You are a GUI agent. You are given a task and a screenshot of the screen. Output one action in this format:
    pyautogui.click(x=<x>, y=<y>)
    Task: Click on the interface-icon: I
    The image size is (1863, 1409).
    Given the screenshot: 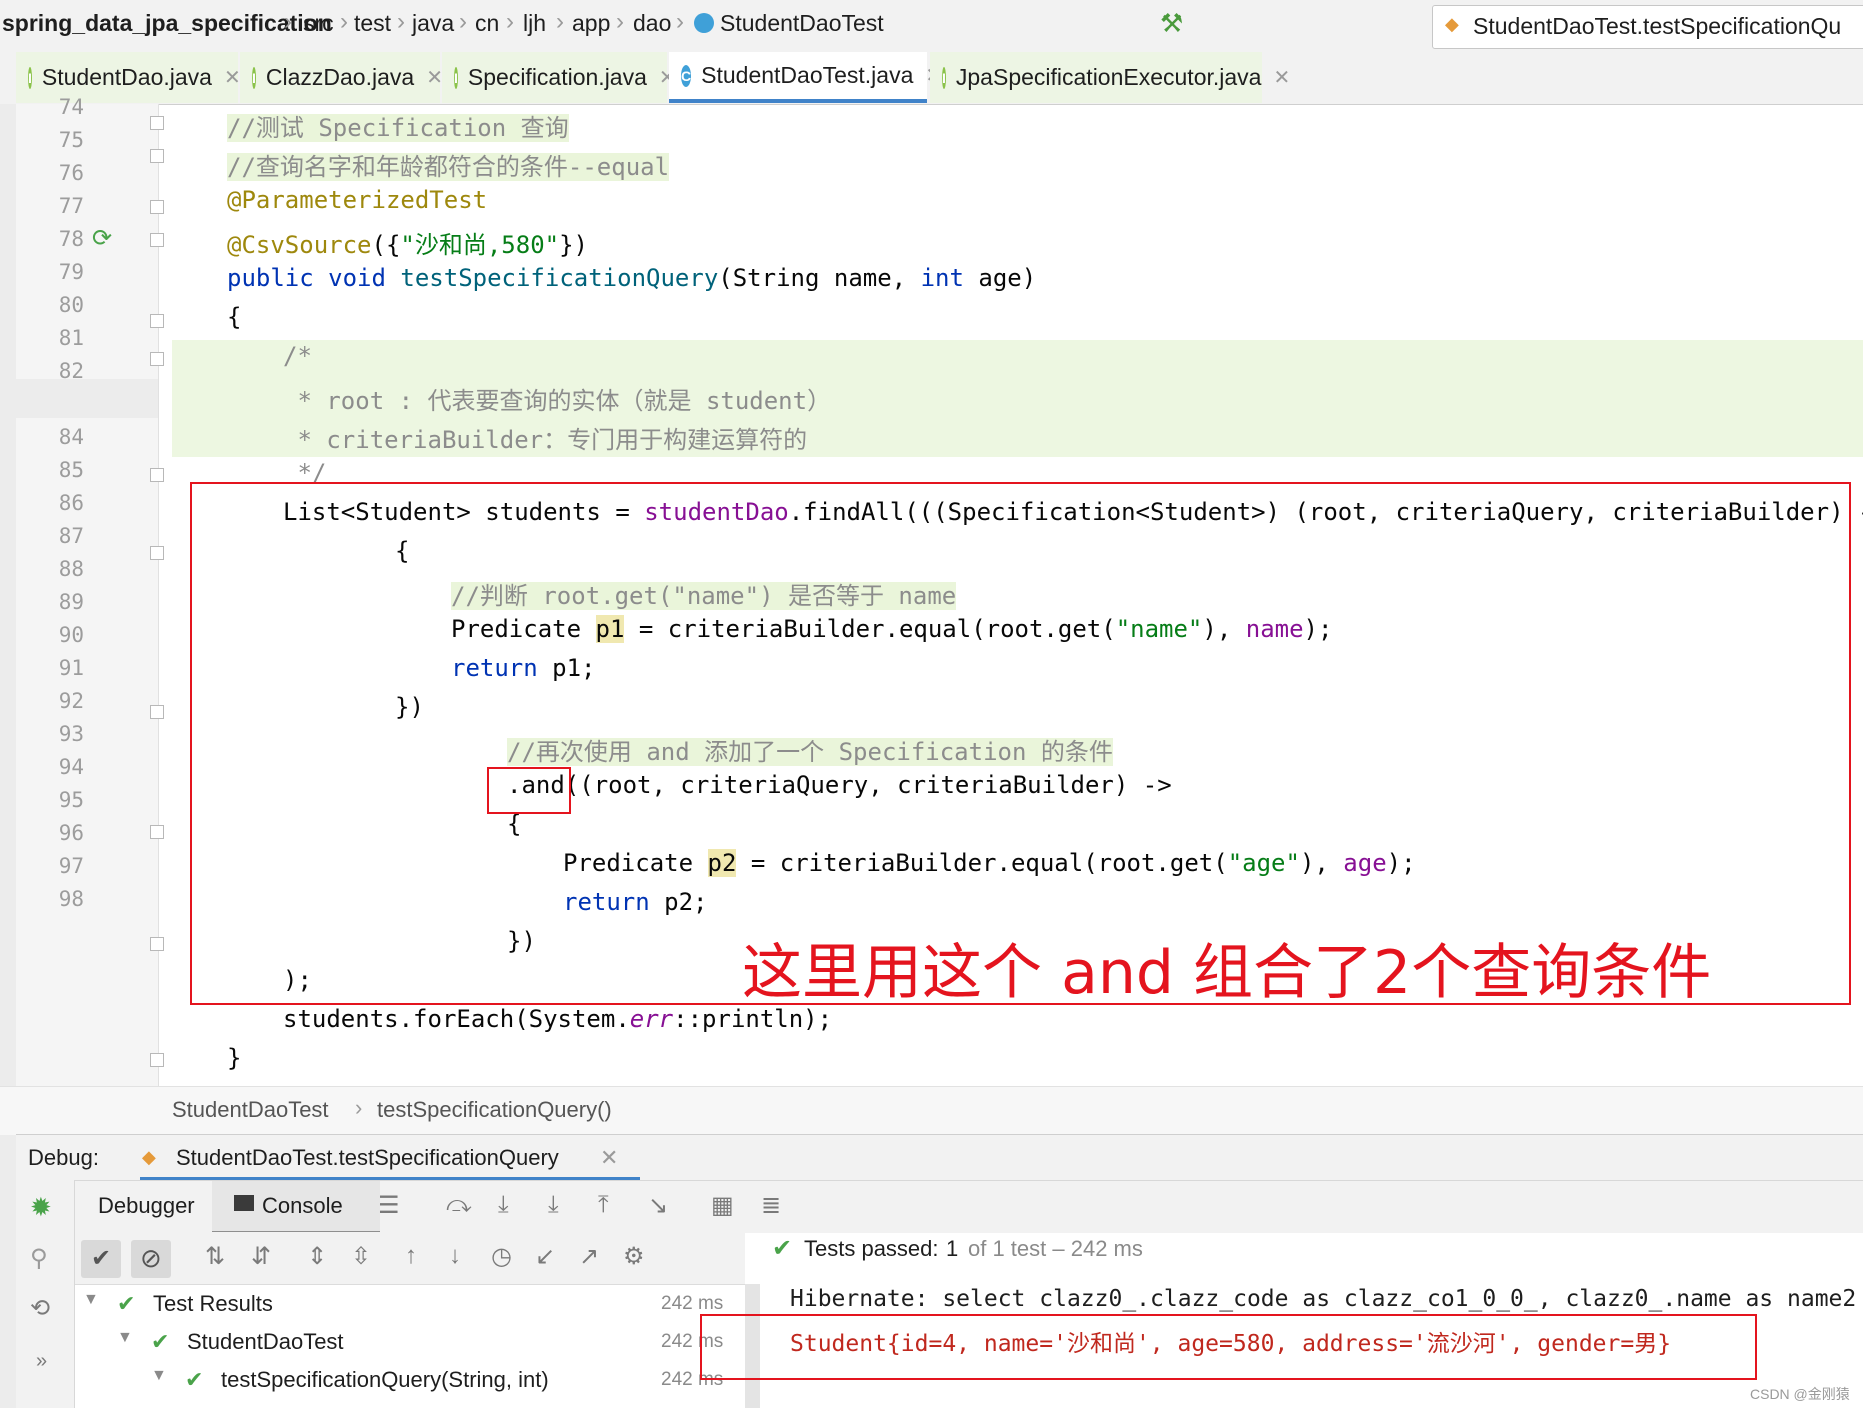 What is the action you would take?
    pyautogui.click(x=456, y=77)
    